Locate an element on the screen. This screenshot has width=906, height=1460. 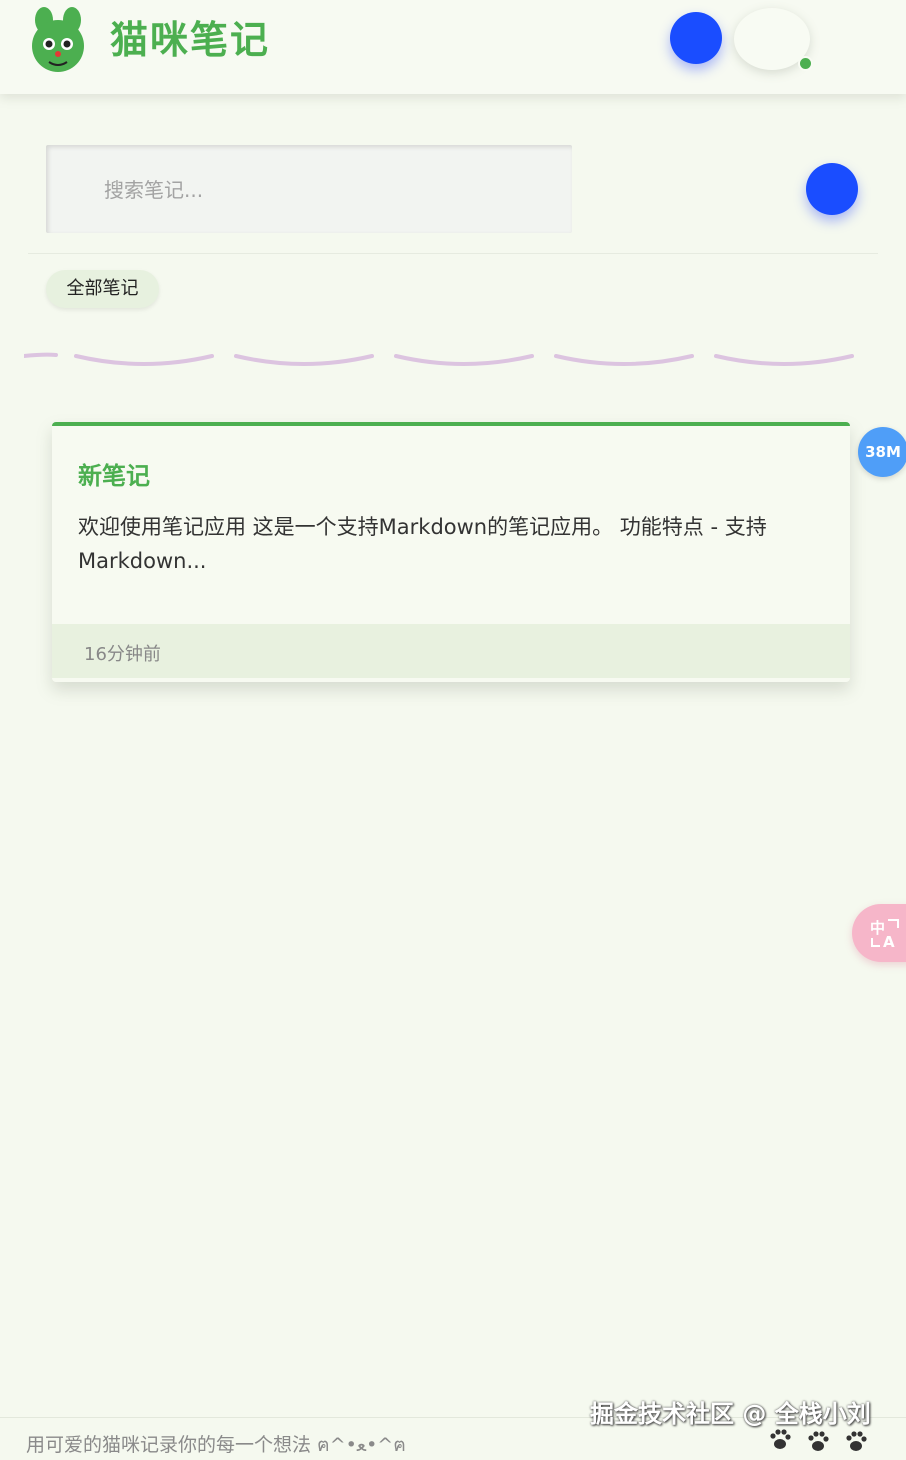
note-title: 新笔记 is located at coordinates (114, 476).